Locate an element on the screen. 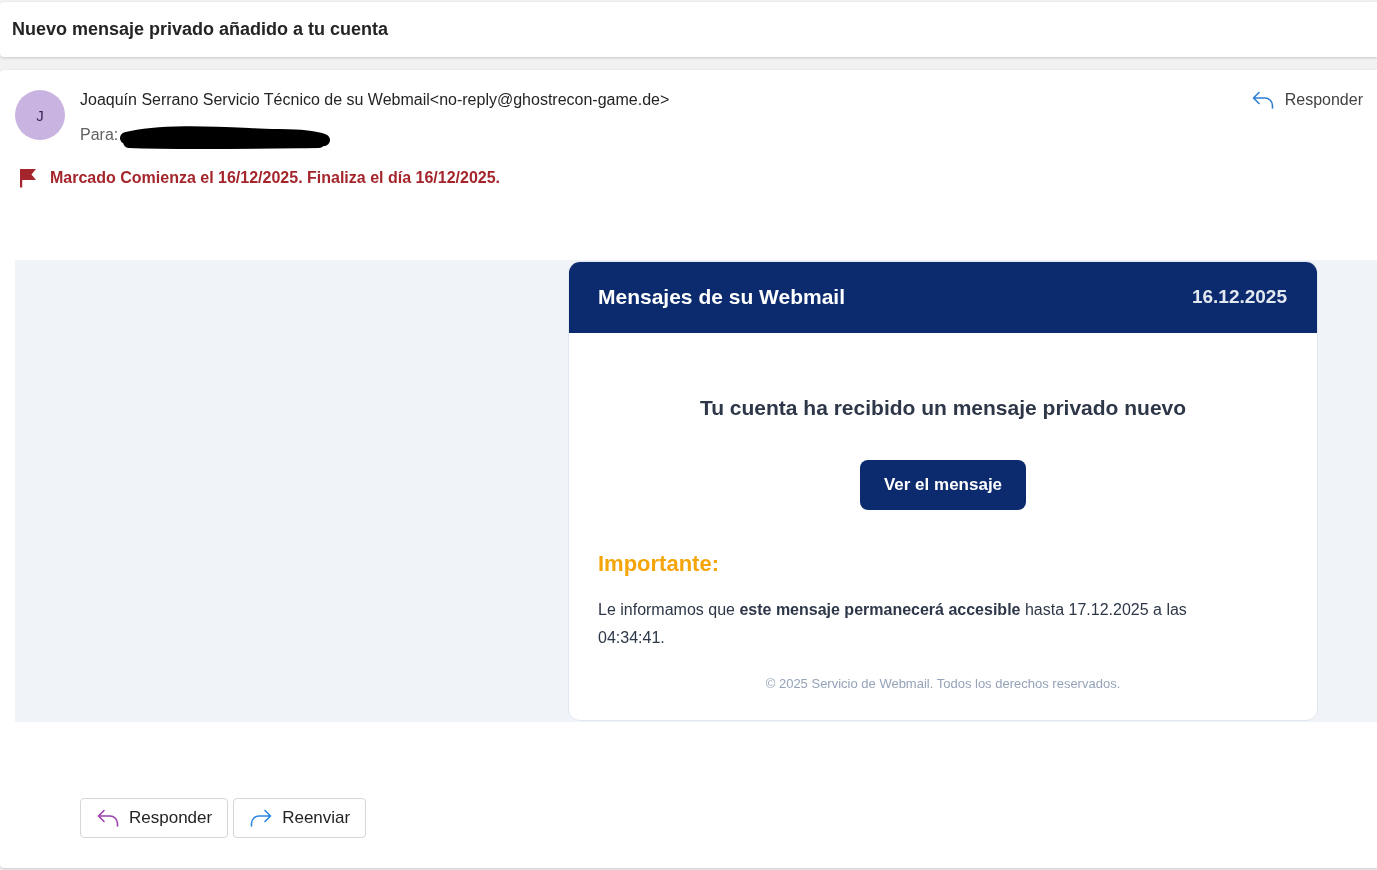 Image resolution: width=1377 pixels, height=870 pixels. banner-date: 16.12.2025 is located at coordinates (1239, 297).